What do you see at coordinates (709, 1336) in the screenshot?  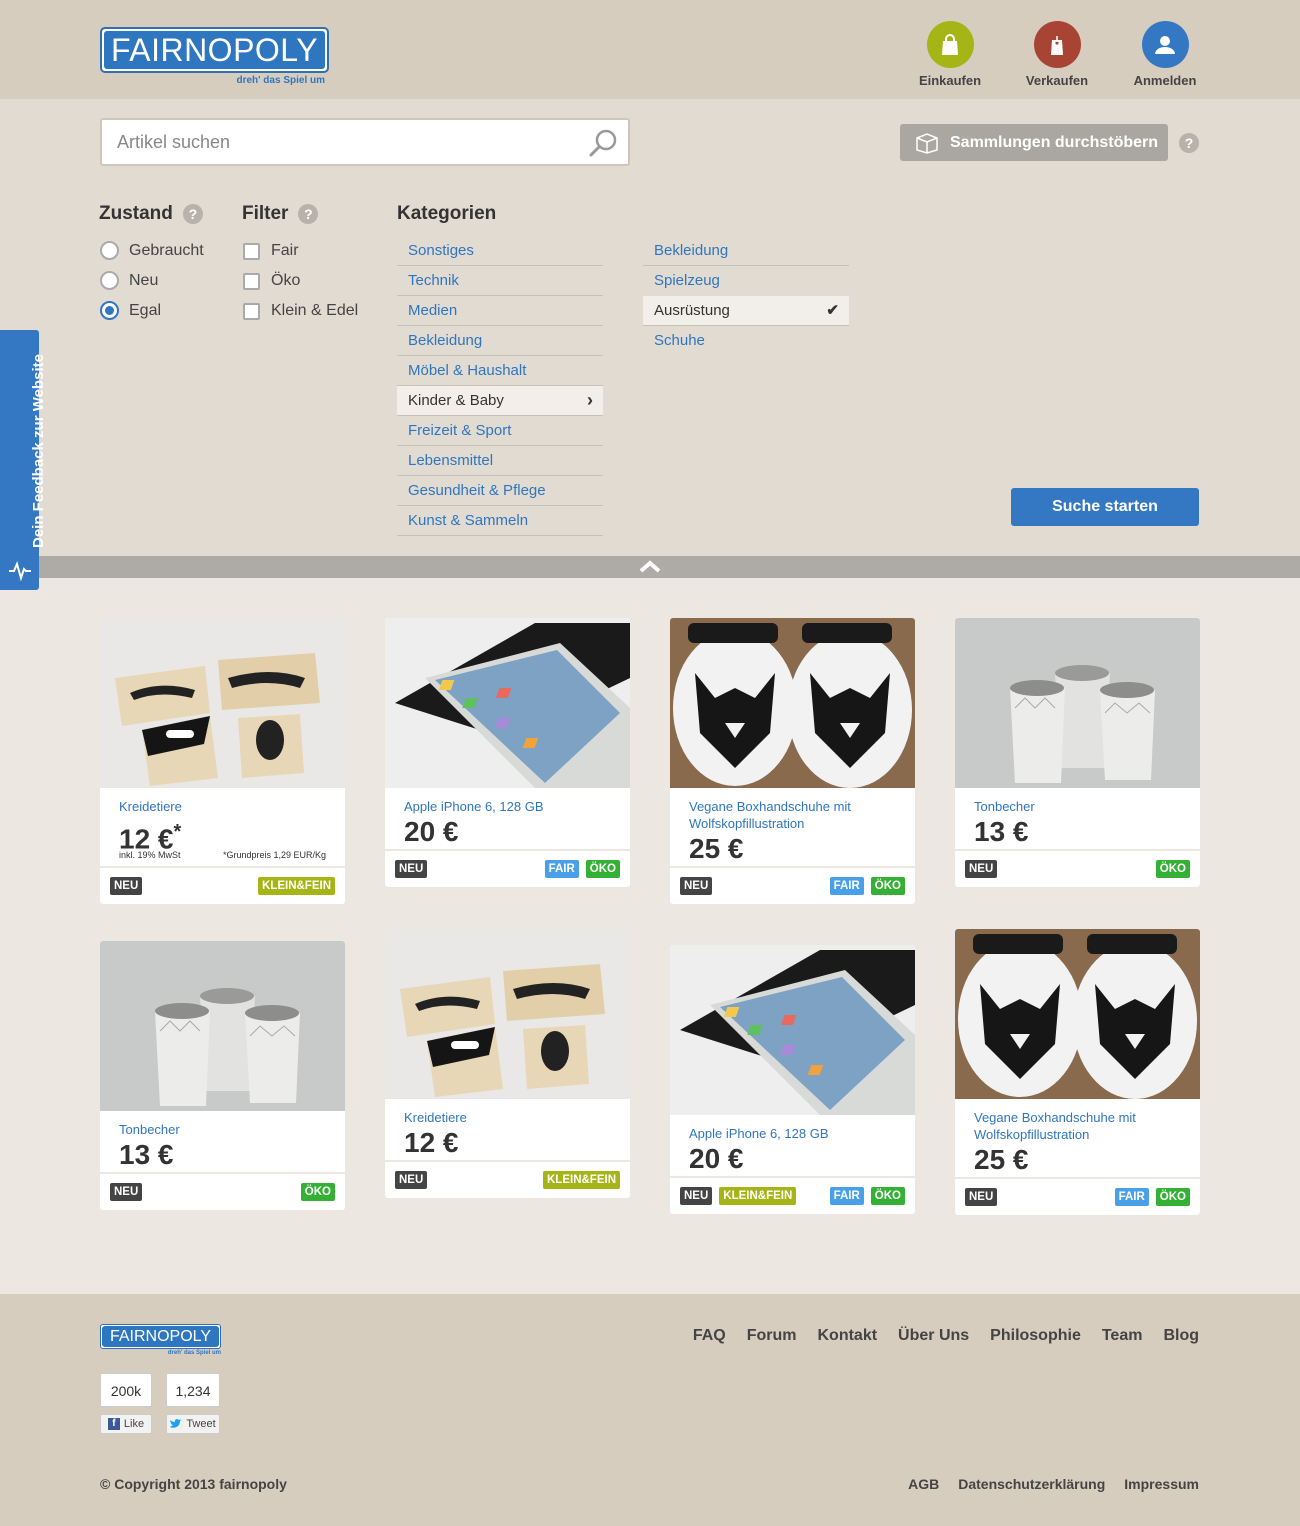 I see `footer-link-faq: FAQ` at bounding box center [709, 1336].